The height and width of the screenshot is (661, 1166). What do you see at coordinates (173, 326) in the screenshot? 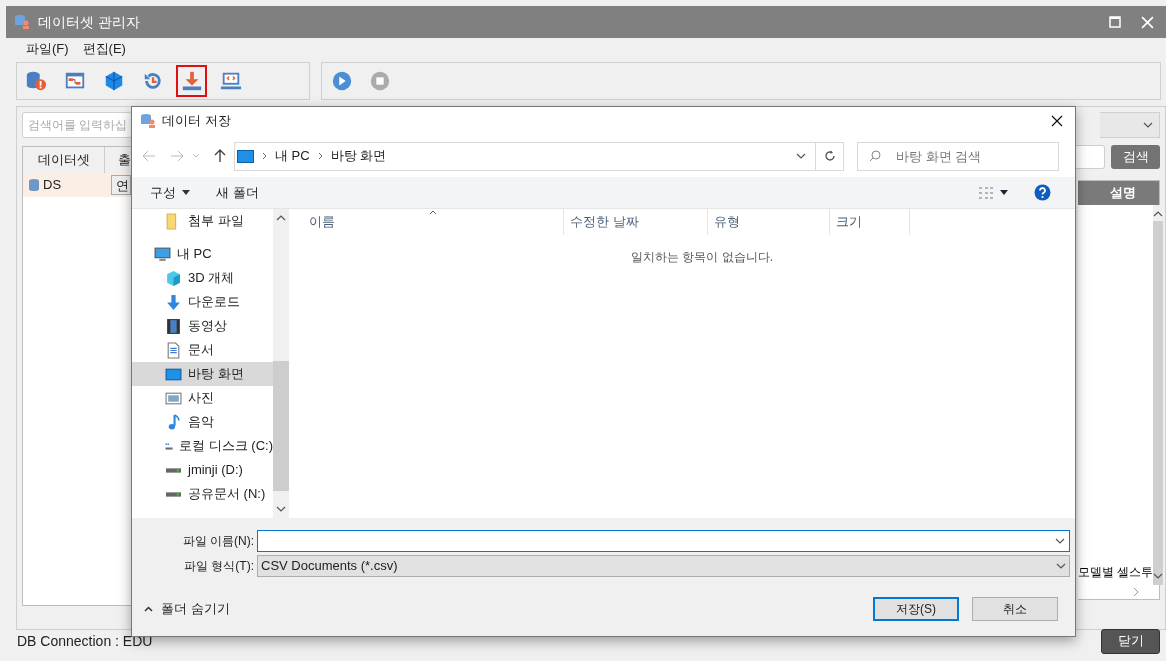
I see `film-icon` at bounding box center [173, 326].